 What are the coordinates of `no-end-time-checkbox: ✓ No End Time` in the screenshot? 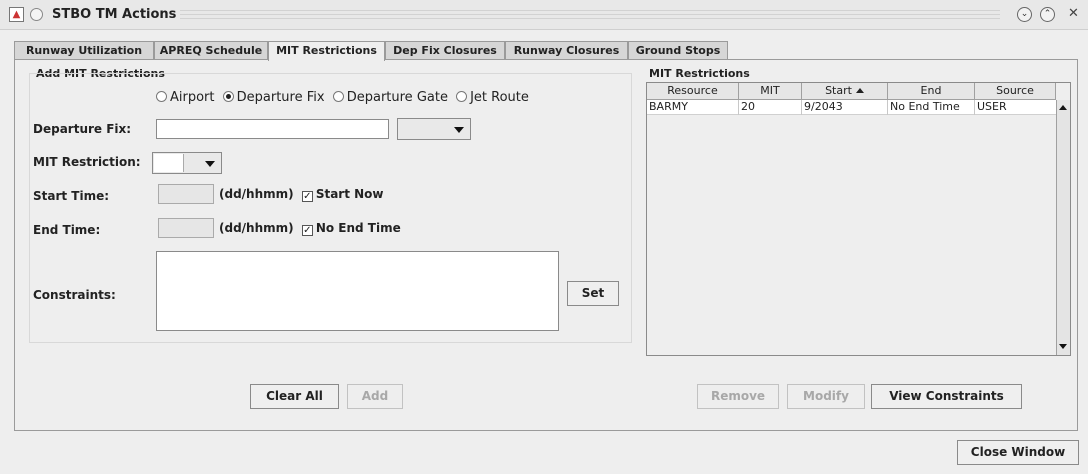 It's located at (351, 228).